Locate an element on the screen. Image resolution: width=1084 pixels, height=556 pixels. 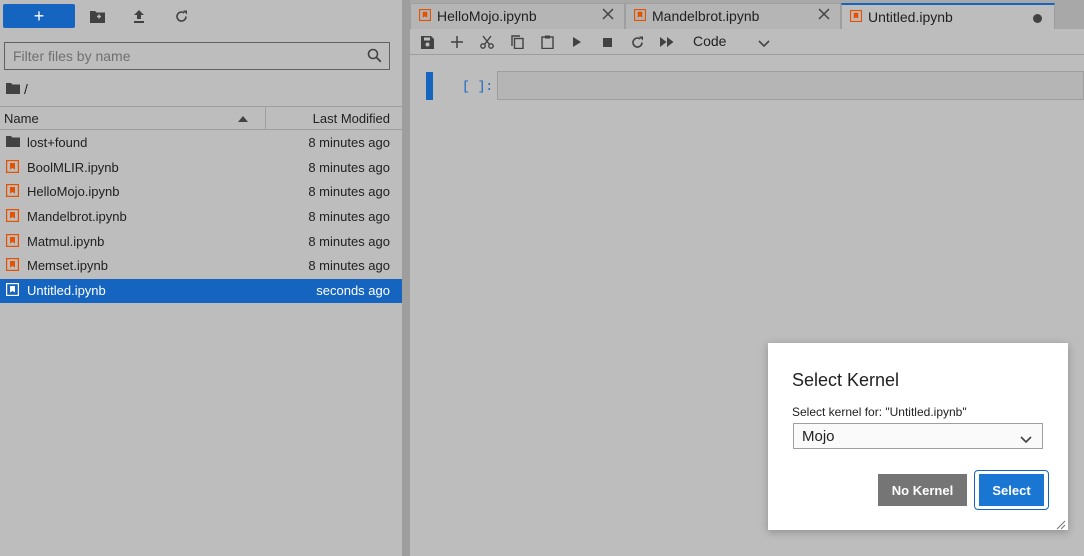
kernel-select: Mojo is located at coordinates (918, 436).